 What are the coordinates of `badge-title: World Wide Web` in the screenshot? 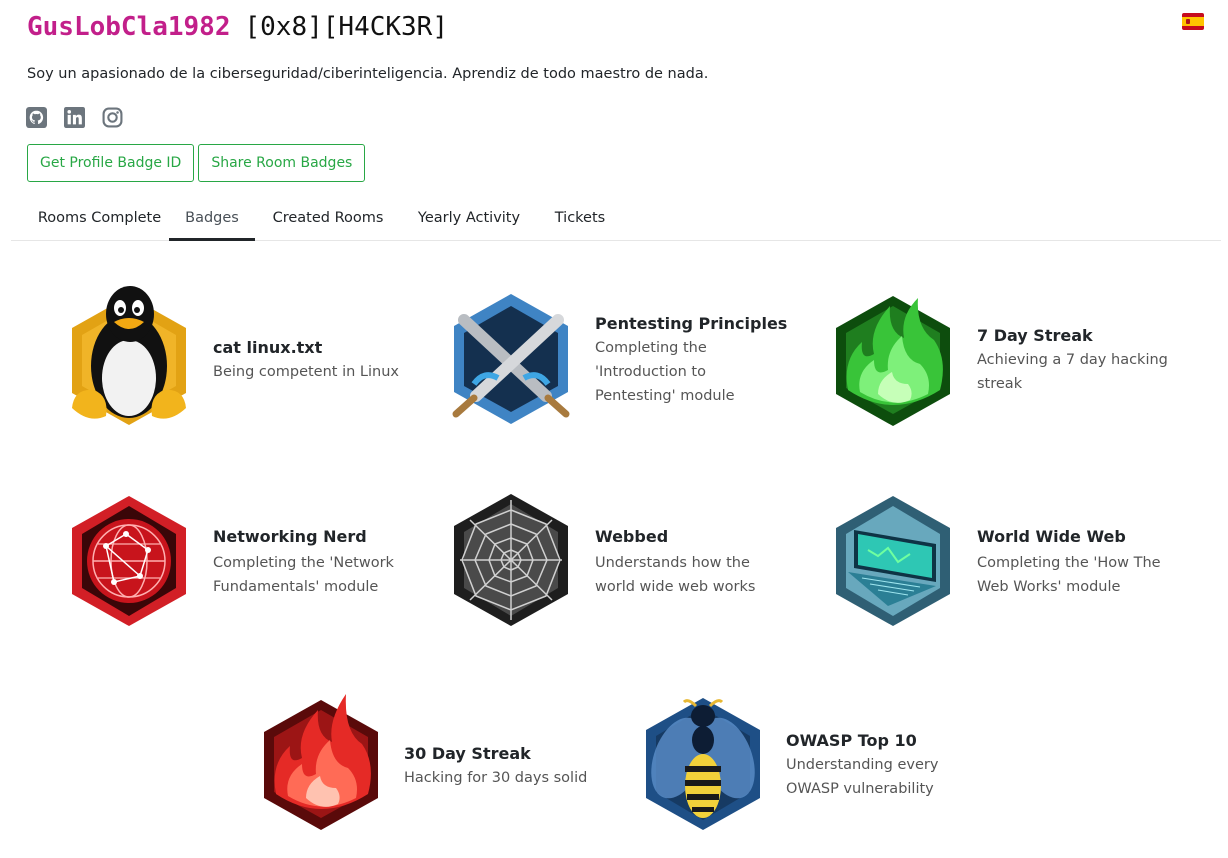 It's located at (1051, 536).